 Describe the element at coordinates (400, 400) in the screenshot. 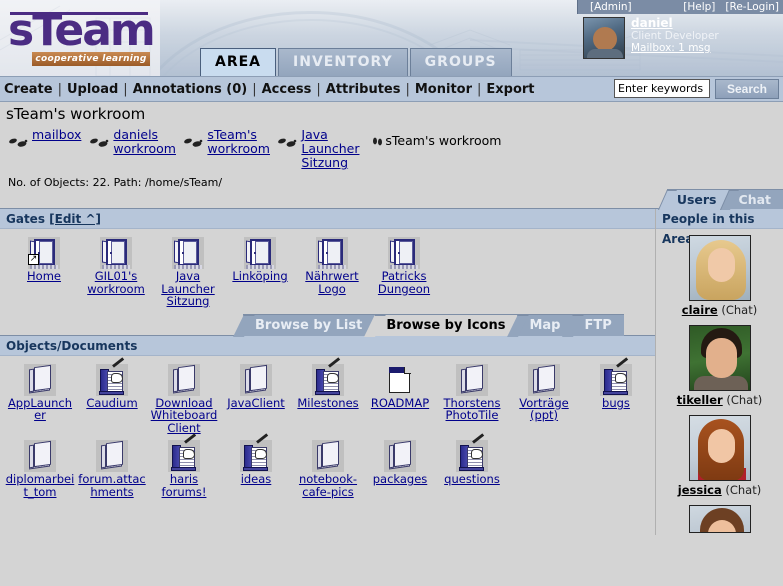

I see `object-item: ROADMAP` at that location.